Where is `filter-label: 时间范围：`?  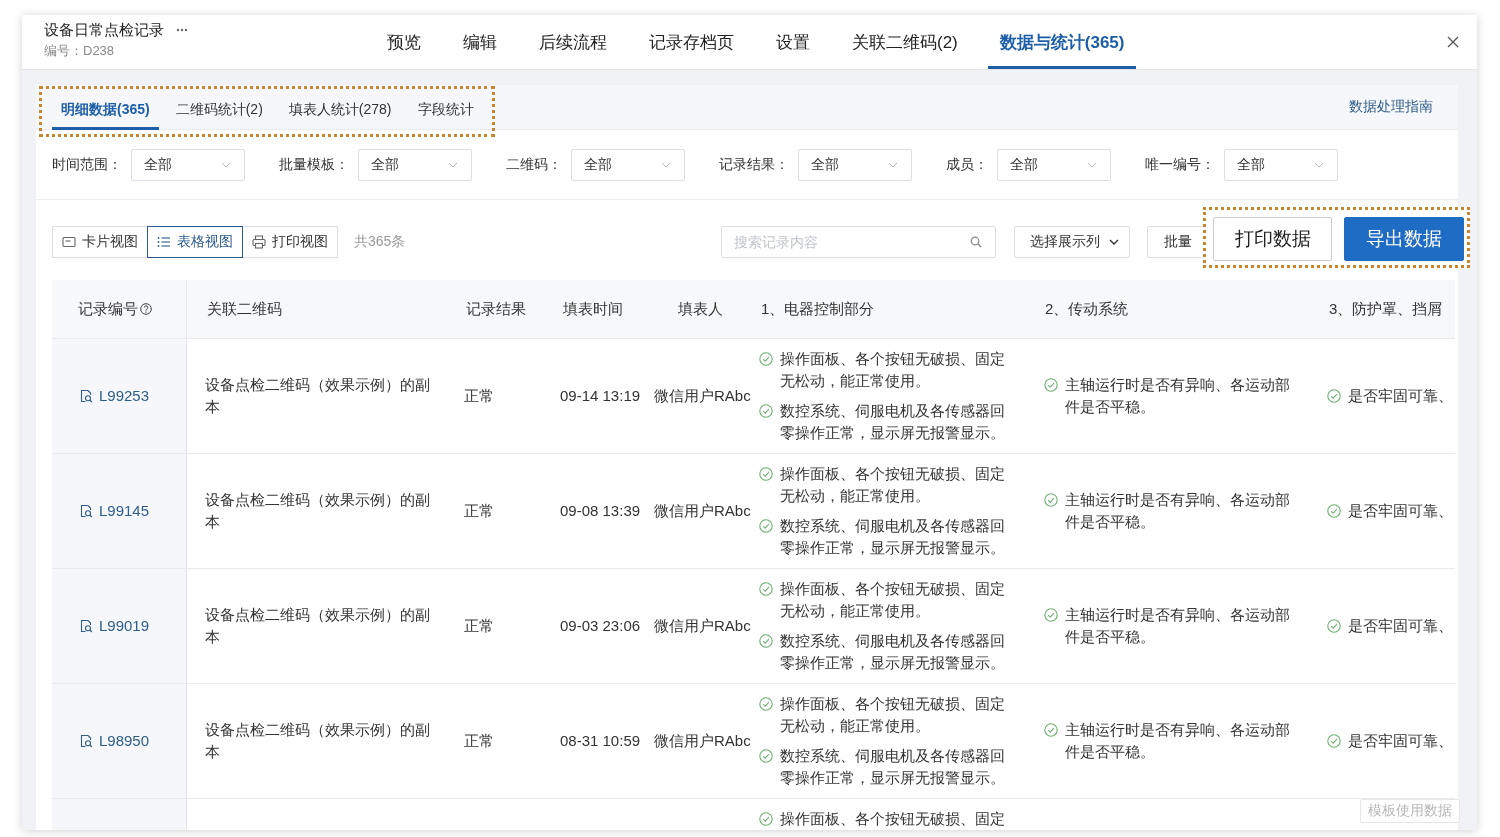
filter-label: 时间范围： is located at coordinates (87, 165).